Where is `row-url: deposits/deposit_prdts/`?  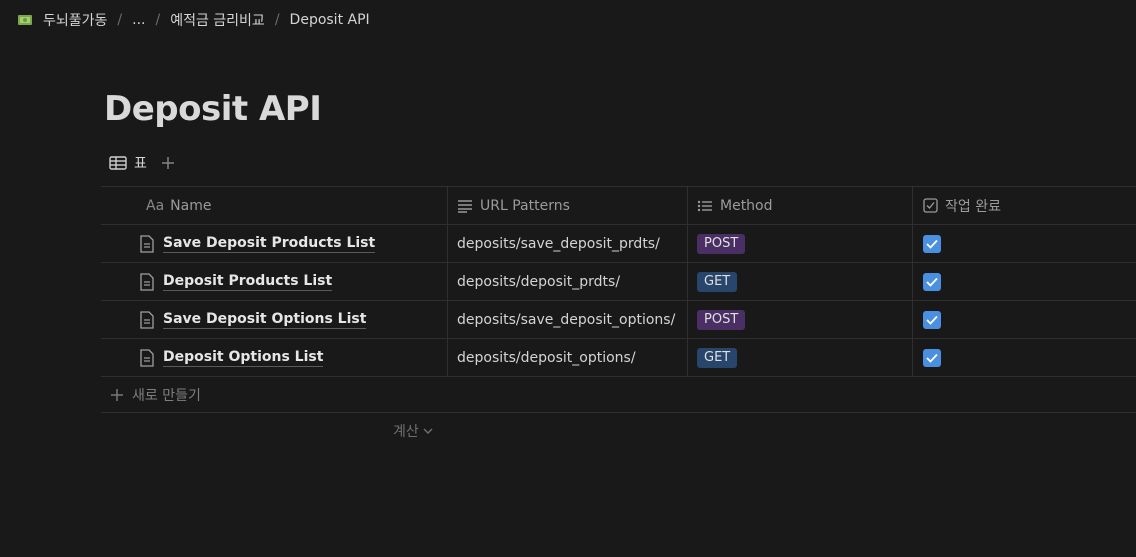
row-url: deposits/deposit_prdts/ is located at coordinates (539, 281).